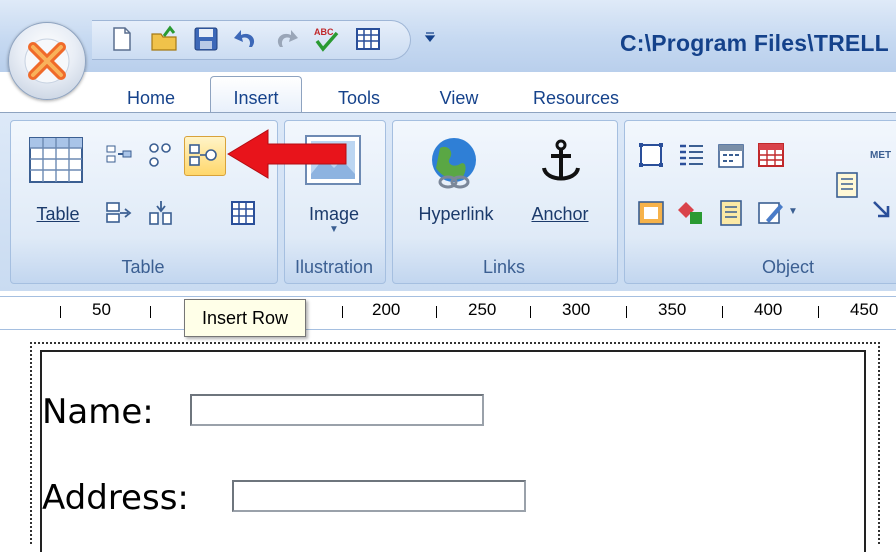 The height and width of the screenshot is (552, 896). What do you see at coordinates (368, 39) in the screenshot?
I see `table-icon` at bounding box center [368, 39].